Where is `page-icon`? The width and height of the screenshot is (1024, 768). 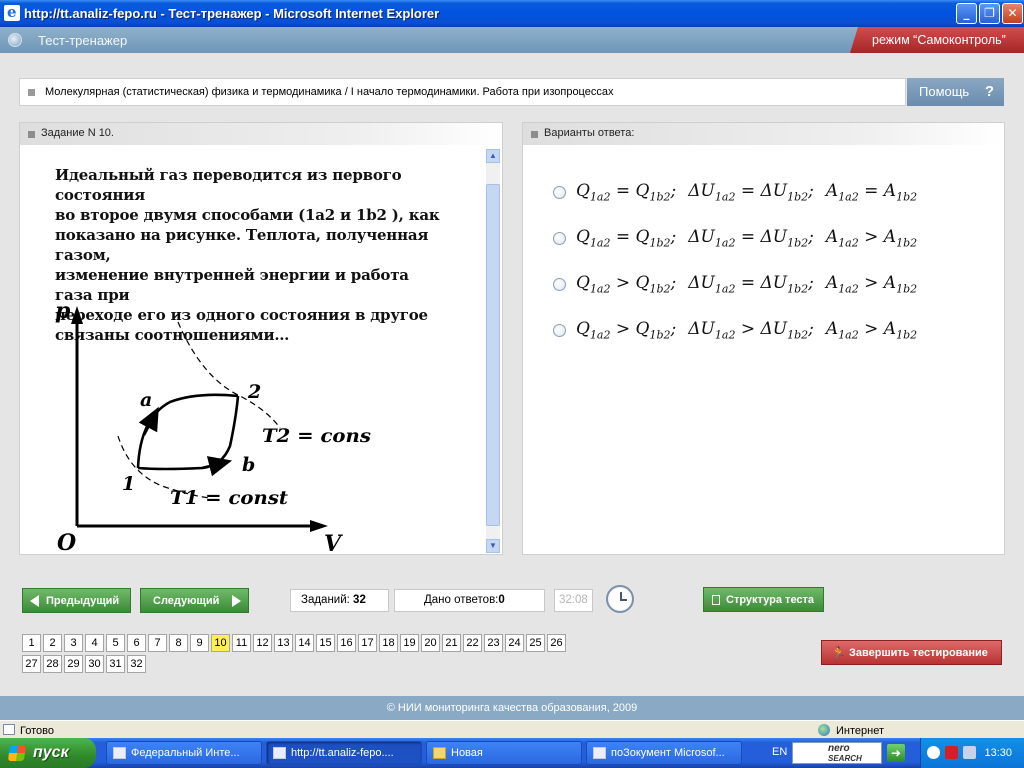
page-icon is located at coordinates (9, 729).